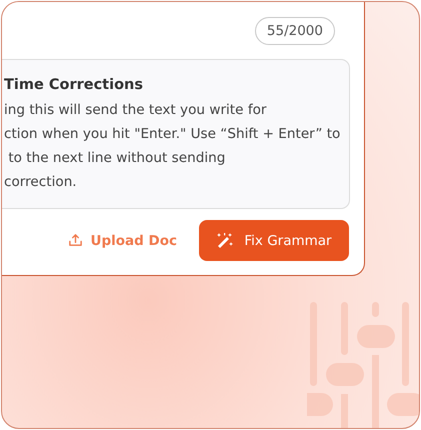  Describe the element at coordinates (274, 240) in the screenshot. I see `fix-grammar-button: Fix Grammar` at that location.